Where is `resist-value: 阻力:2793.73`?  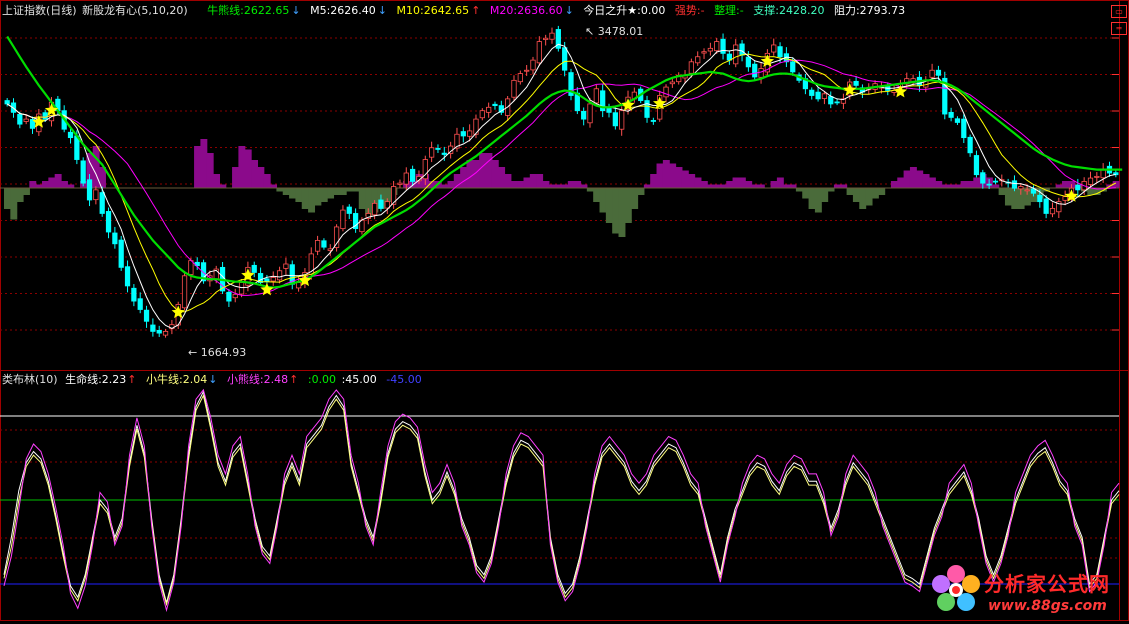 resist-value: 阻力:2793.73 is located at coordinates (869, 10).